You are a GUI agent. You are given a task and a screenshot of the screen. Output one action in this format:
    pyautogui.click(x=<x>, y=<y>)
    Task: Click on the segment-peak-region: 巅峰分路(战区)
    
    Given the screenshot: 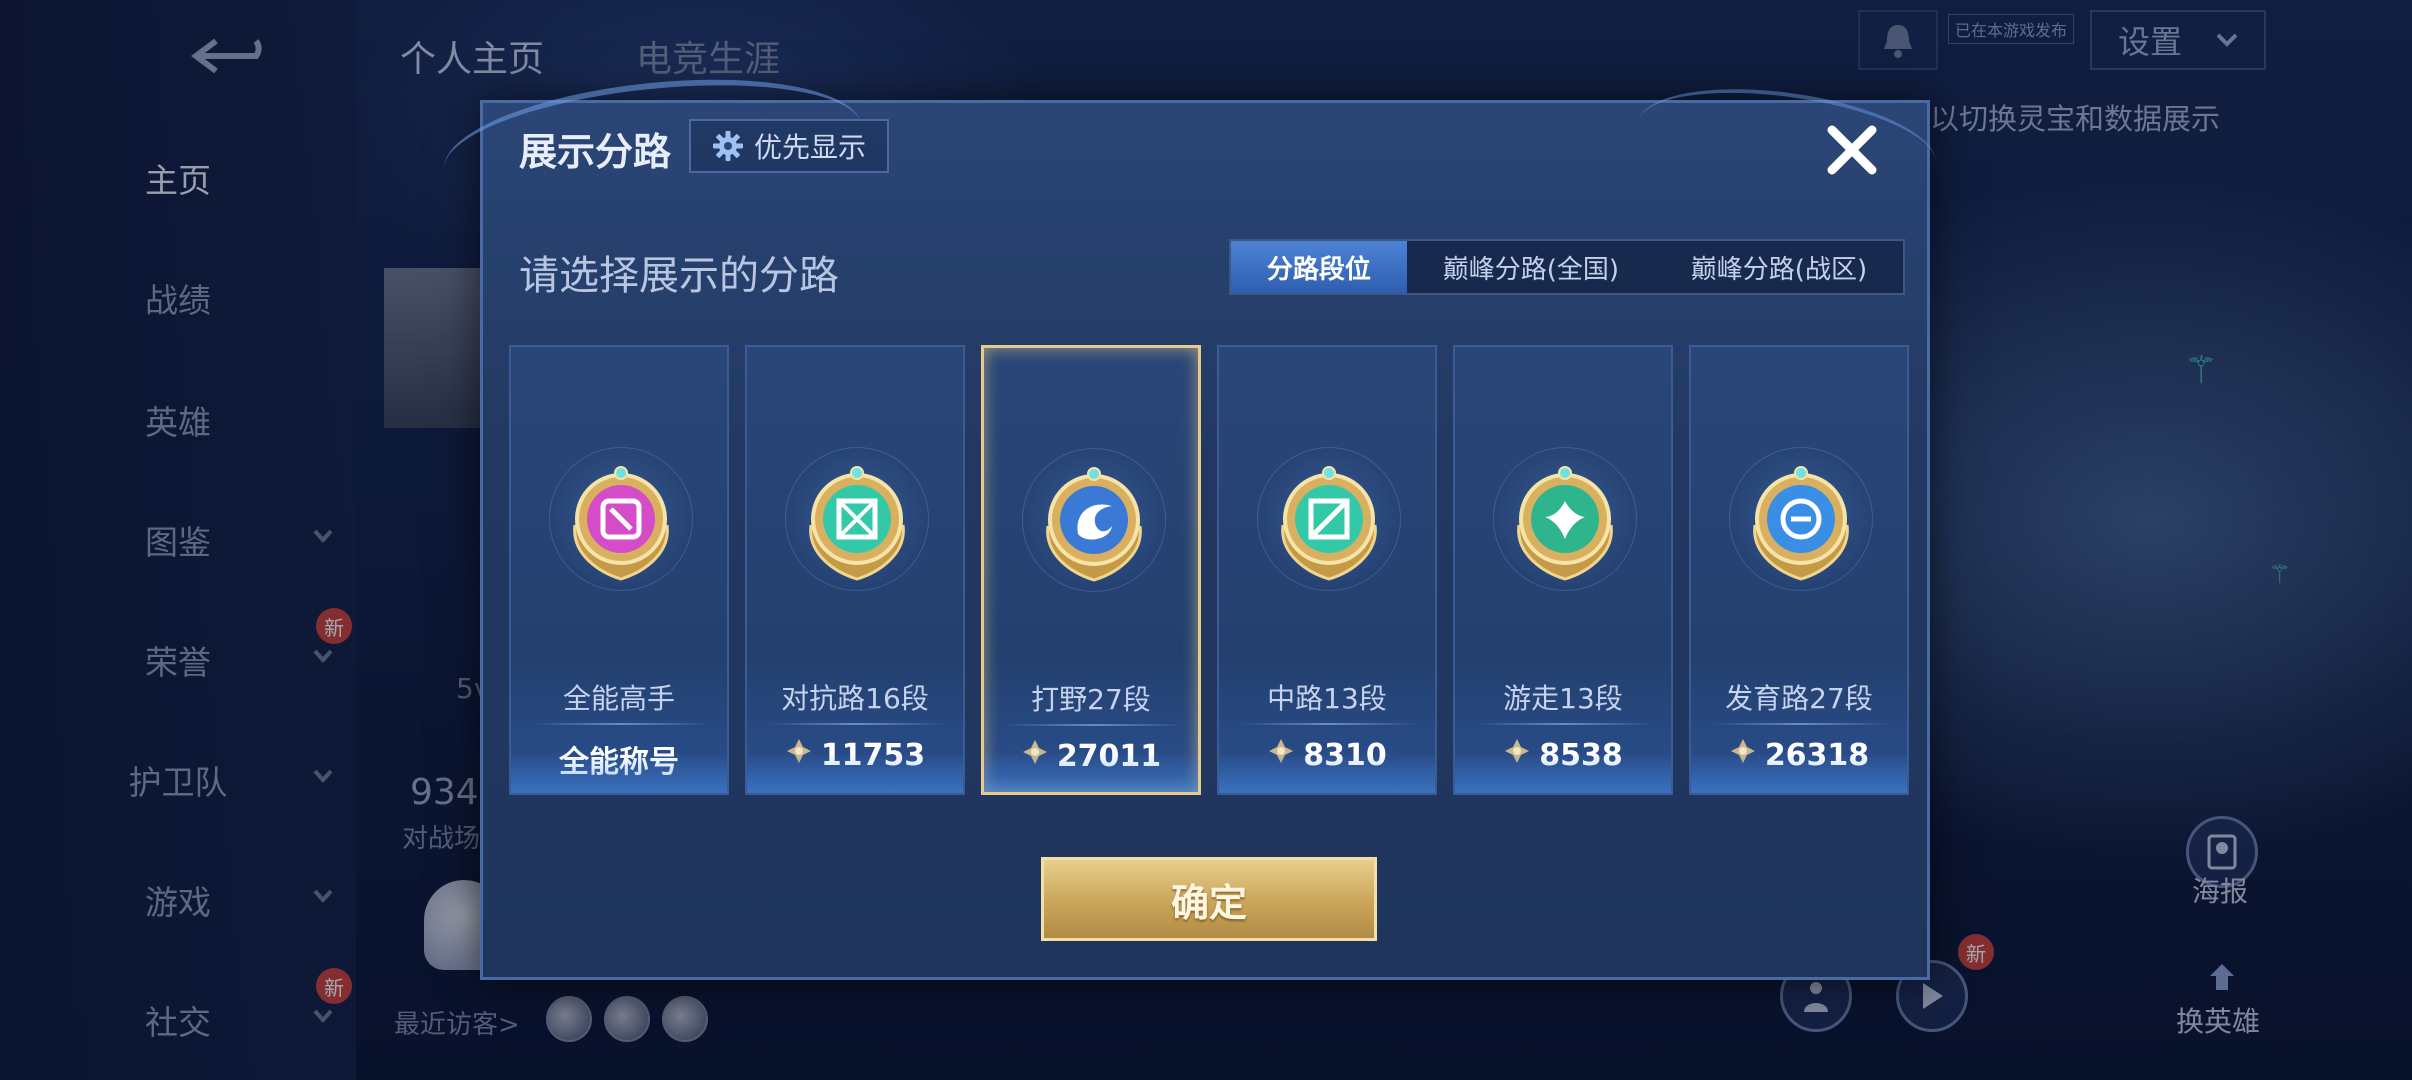 What is the action you would take?
    pyautogui.click(x=1779, y=267)
    